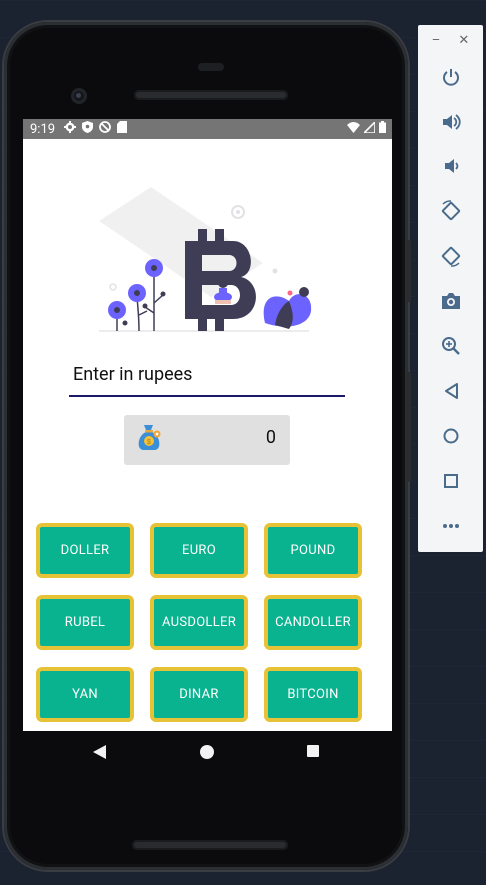 The image size is (486, 885). Describe the element at coordinates (450, 77) in the screenshot. I see `power-icon` at that location.